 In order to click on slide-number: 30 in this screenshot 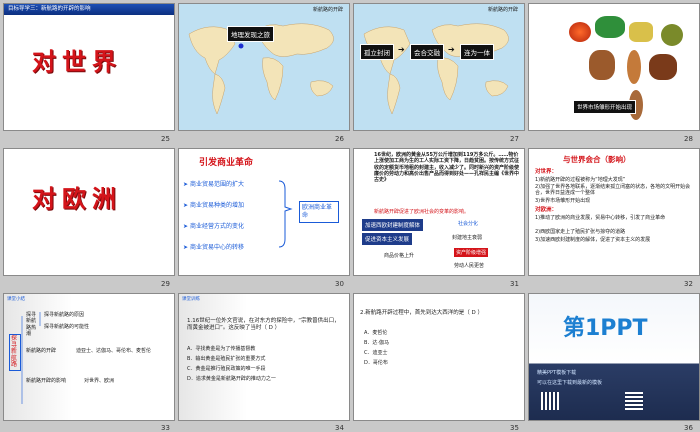, I will do `click(339, 284)`.